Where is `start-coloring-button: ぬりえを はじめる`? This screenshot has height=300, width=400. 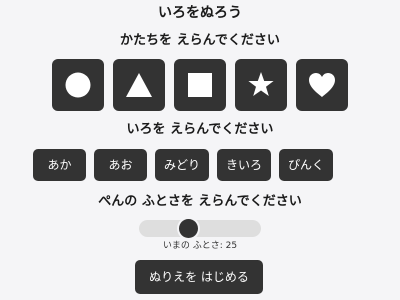 start-coloring-button: ぬりえを はじめる is located at coordinates (199, 277).